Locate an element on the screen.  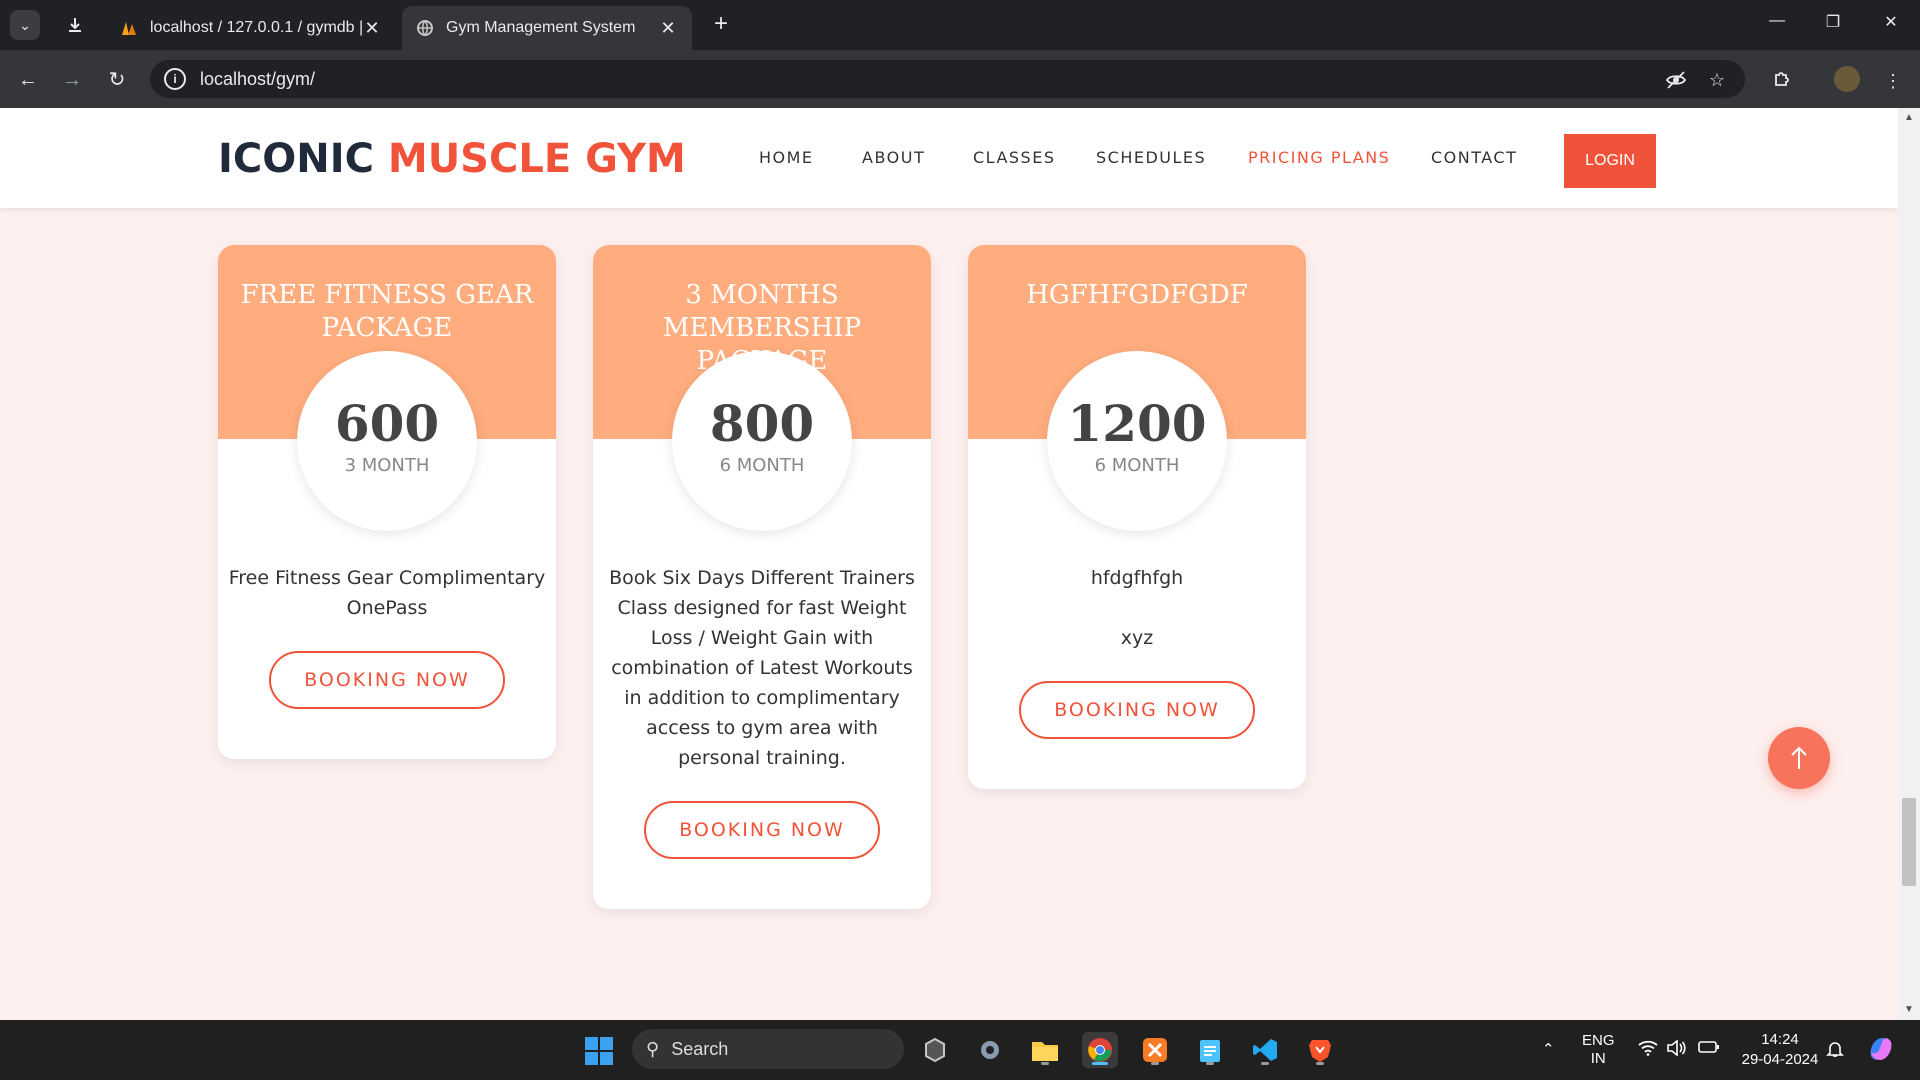
back-to-top-button is located at coordinates (1799, 758).